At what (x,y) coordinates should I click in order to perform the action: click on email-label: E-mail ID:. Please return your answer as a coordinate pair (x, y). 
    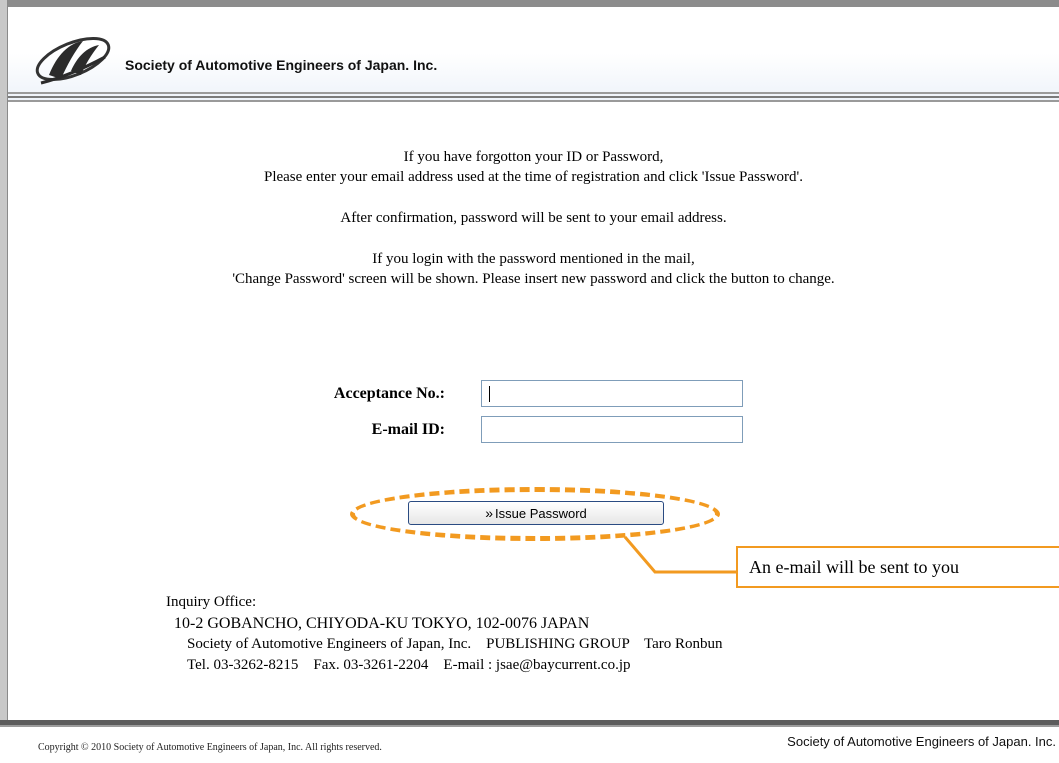
    Looking at the image, I should click on (408, 429).